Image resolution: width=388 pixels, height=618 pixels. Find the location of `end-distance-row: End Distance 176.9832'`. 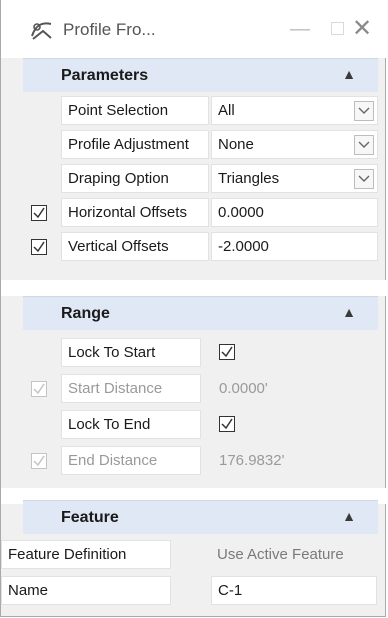

end-distance-row: End Distance 176.9832' is located at coordinates (200, 461).